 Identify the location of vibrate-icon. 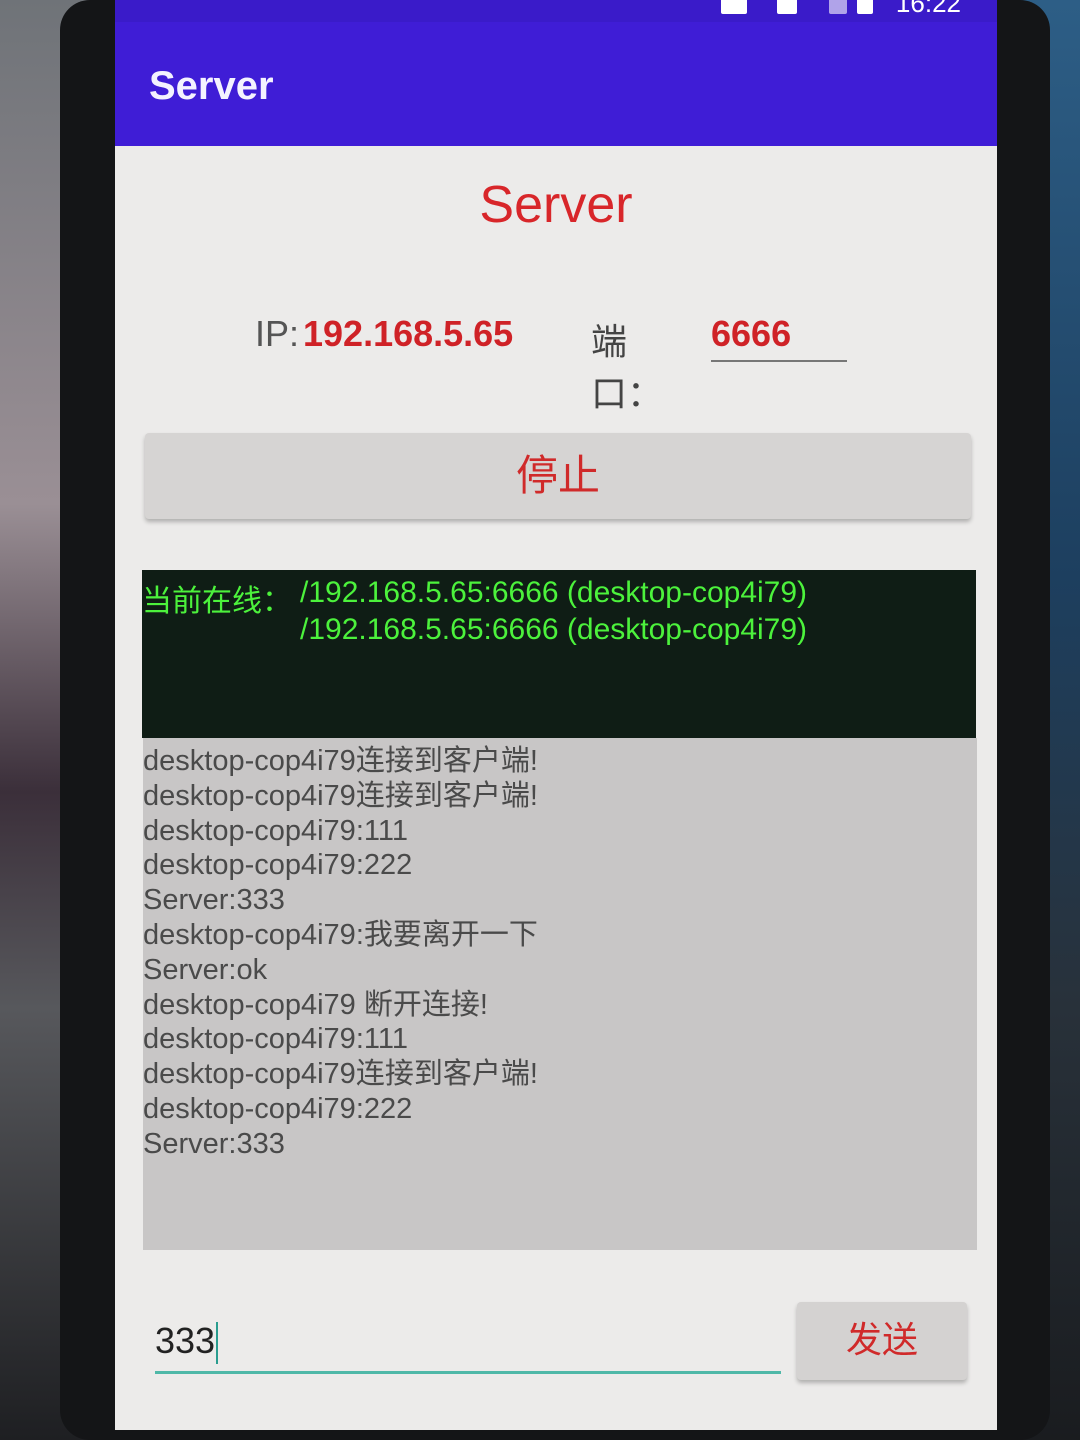
(734, 7).